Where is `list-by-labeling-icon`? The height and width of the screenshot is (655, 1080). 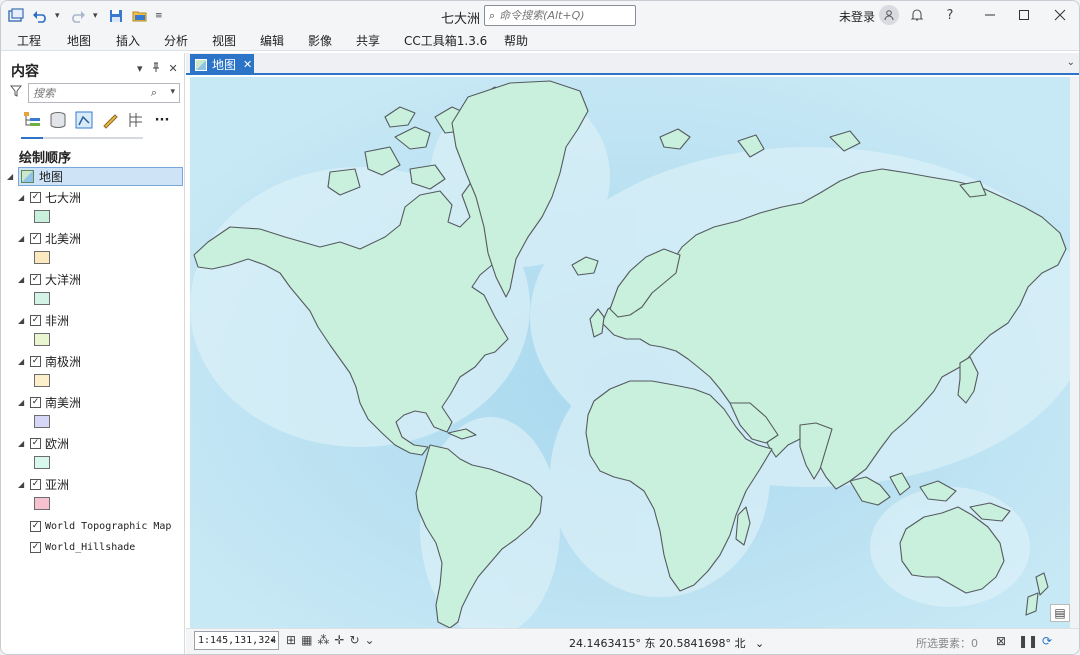
list-by-labeling-icon is located at coordinates (136, 120).